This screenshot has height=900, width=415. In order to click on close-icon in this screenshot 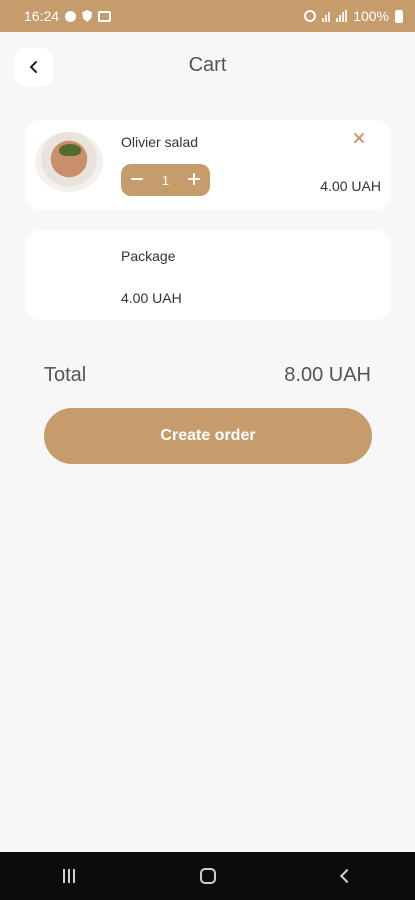, I will do `click(359, 138)`.